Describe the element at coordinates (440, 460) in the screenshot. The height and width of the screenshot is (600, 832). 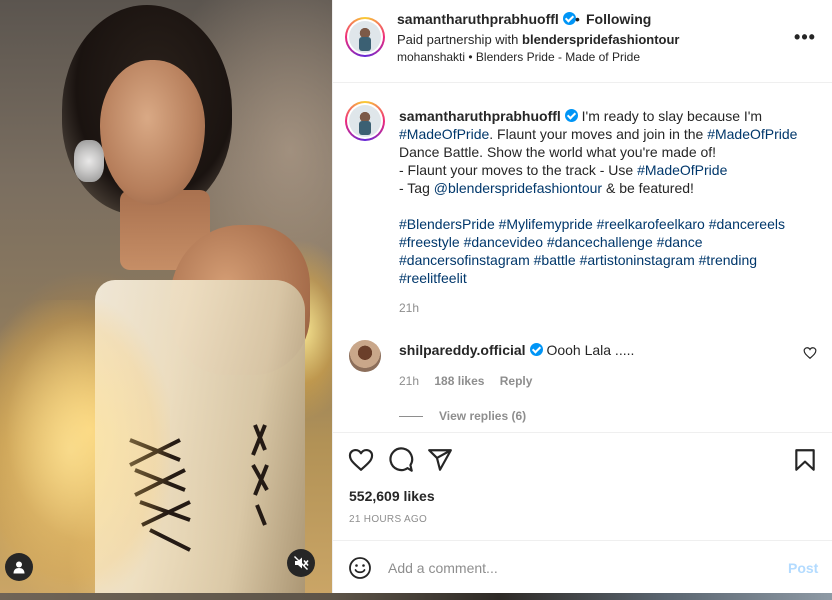
I see `paper-plane-icon` at that location.